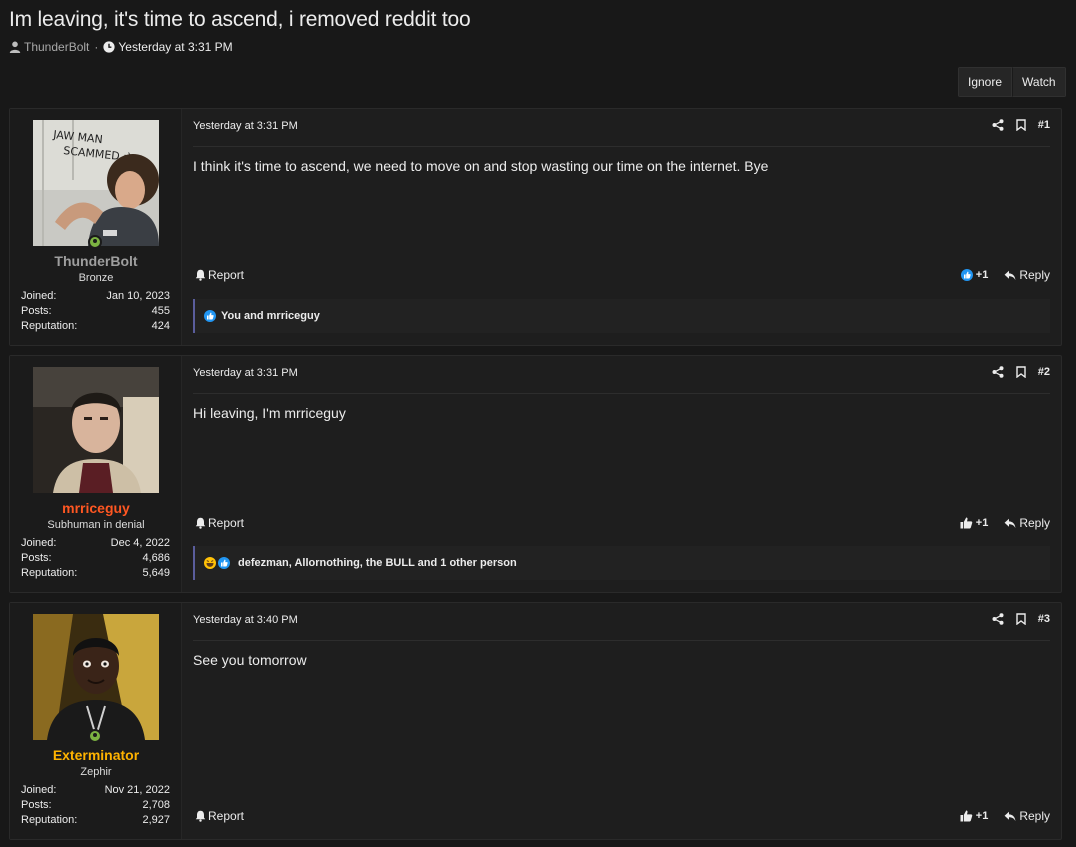 The height and width of the screenshot is (847, 1076). What do you see at coordinates (15, 47) in the screenshot?
I see `user-icon` at bounding box center [15, 47].